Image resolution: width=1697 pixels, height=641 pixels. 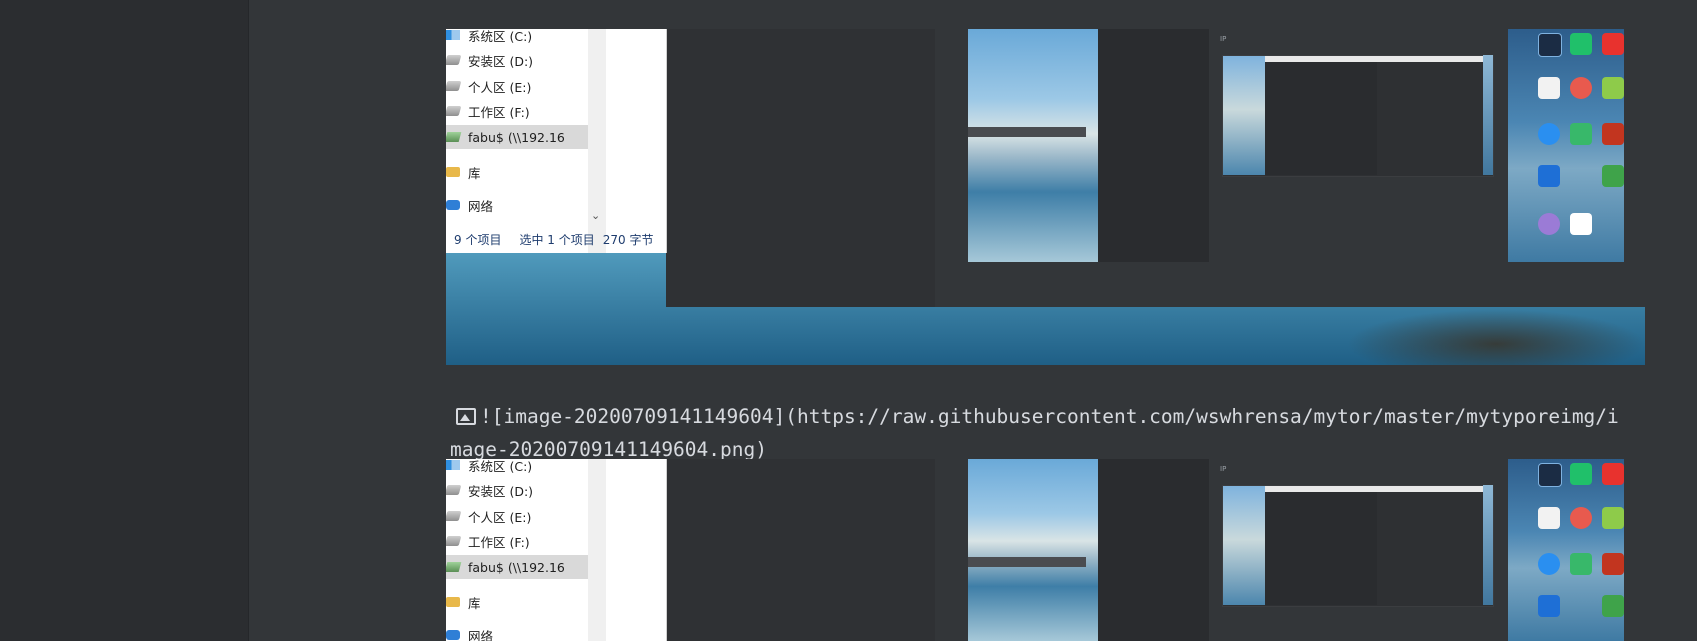 I want to click on status-selection: 选中 1 个项目, so click(x=557, y=239).